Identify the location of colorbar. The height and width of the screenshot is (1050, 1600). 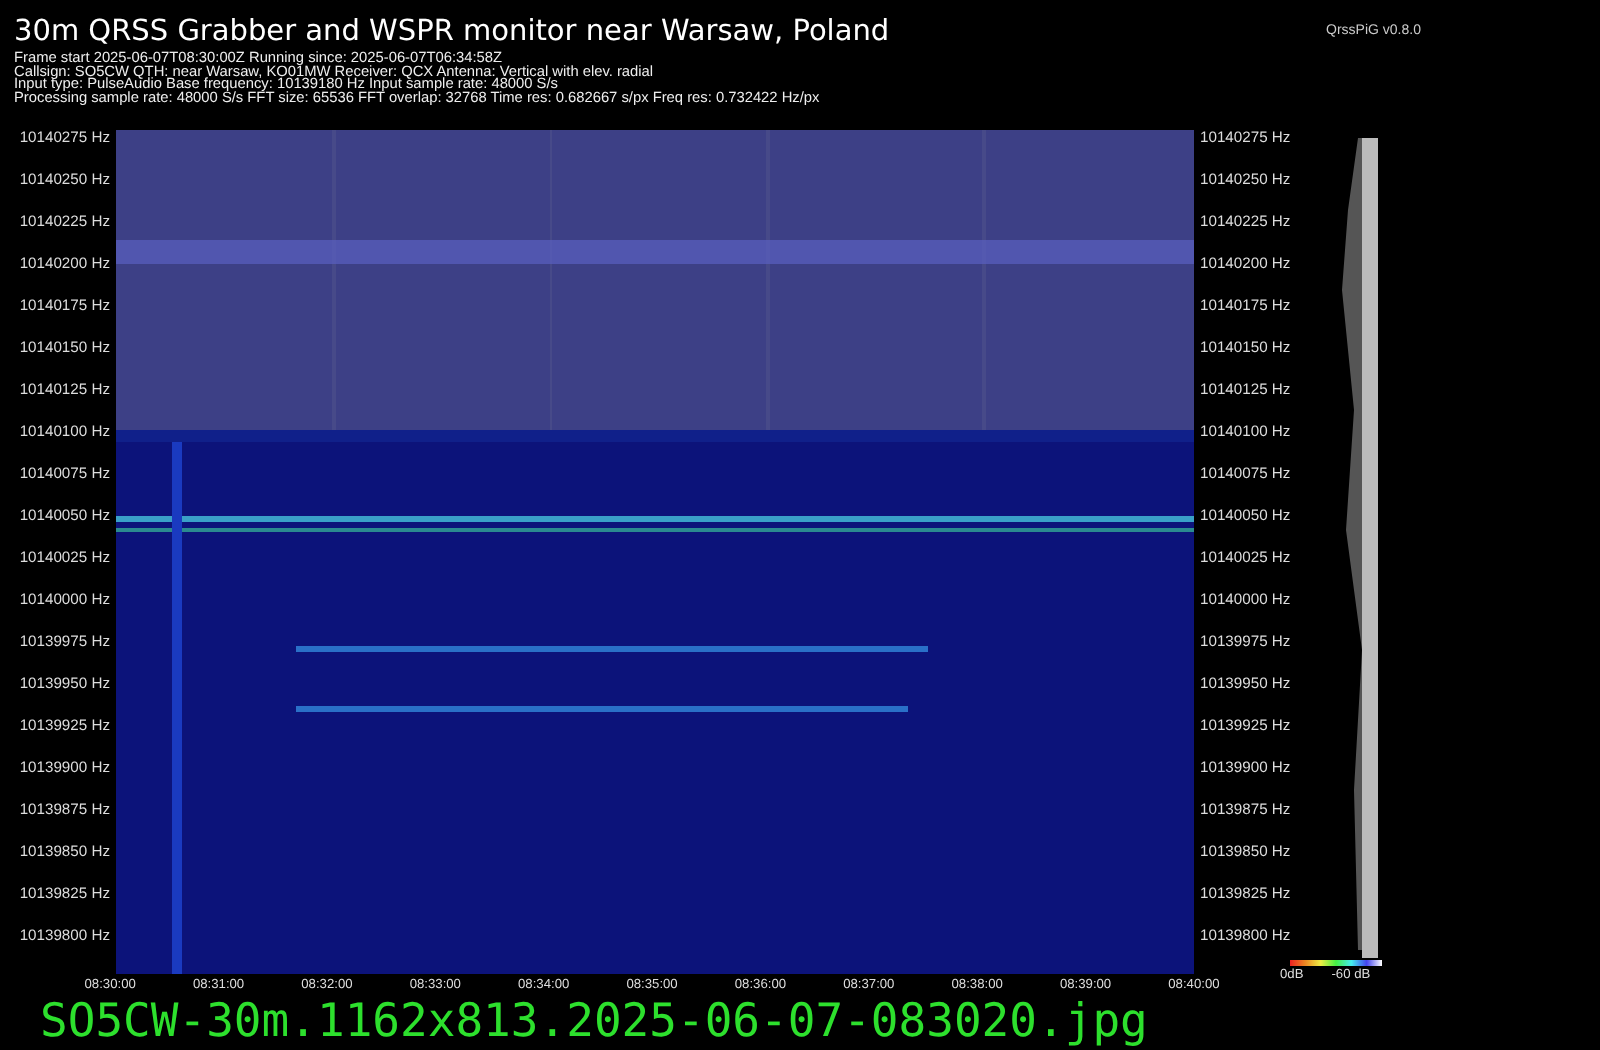
(1336, 963).